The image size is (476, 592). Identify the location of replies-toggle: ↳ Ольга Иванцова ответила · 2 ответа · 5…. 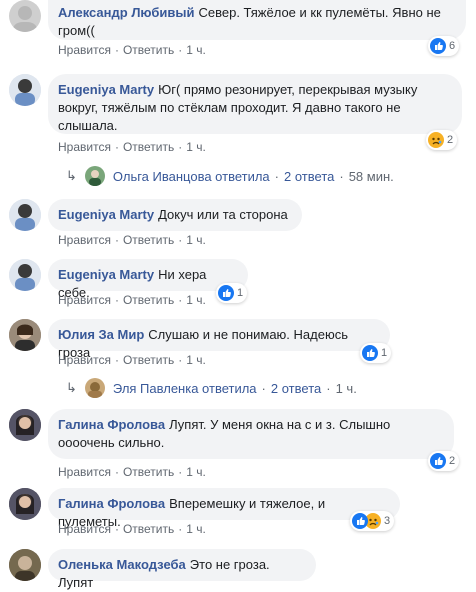
(230, 176).